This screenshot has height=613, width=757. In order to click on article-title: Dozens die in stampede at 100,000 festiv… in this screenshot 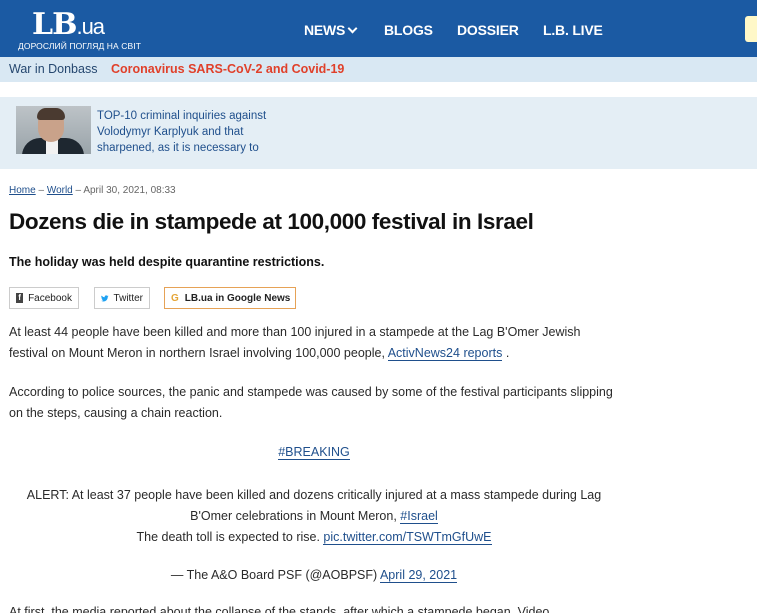, I will do `click(271, 221)`.